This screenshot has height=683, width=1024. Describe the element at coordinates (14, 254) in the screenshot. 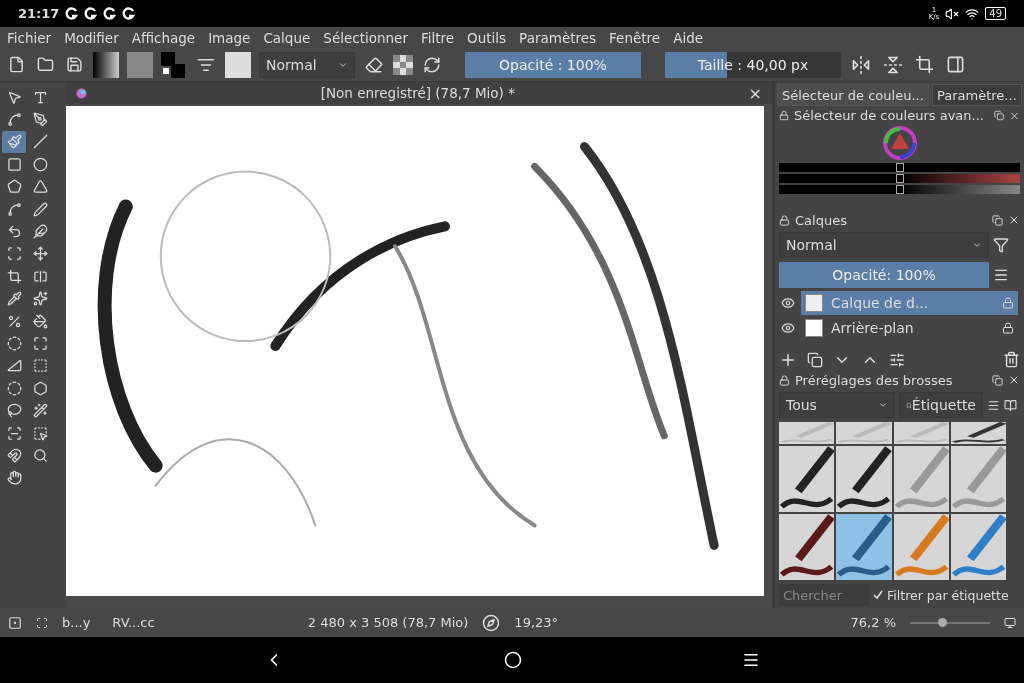

I see `transform-tool-icon` at that location.